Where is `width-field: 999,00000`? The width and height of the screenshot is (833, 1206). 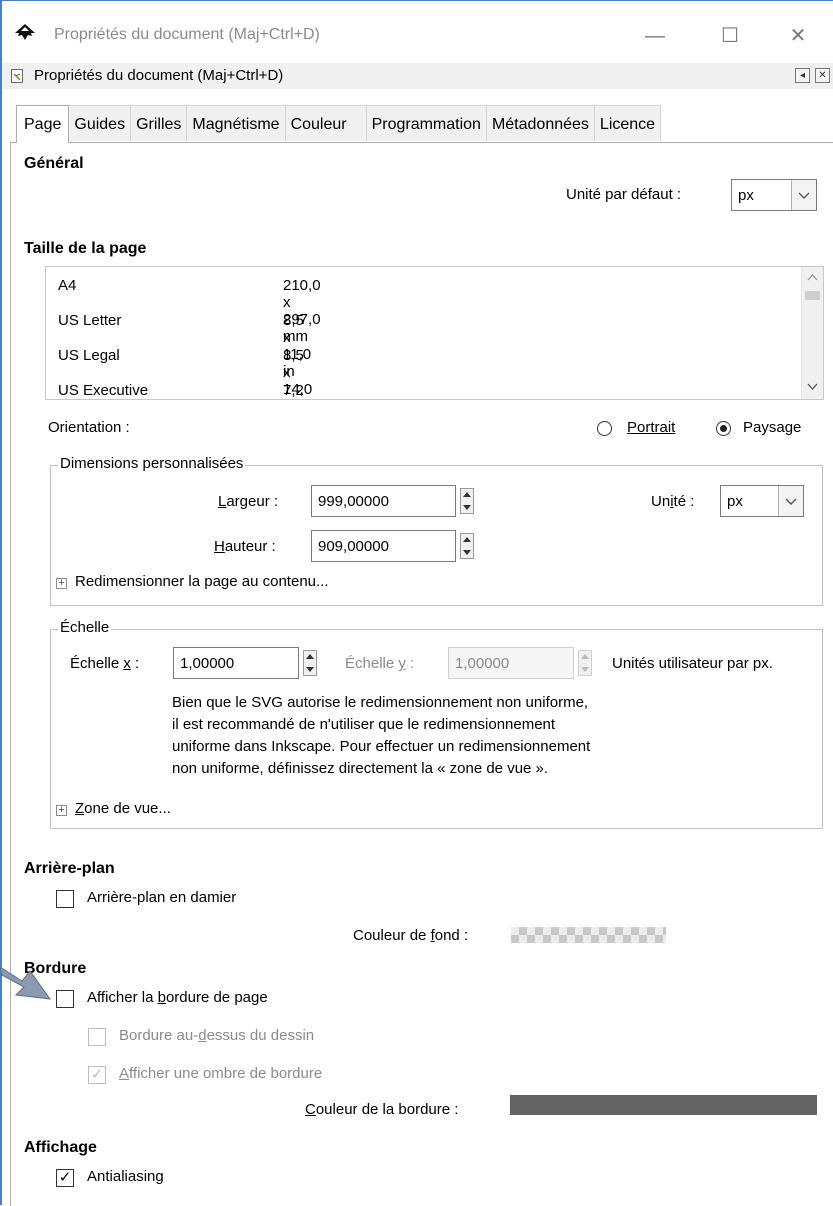
width-field: 999,00000 is located at coordinates (383, 501).